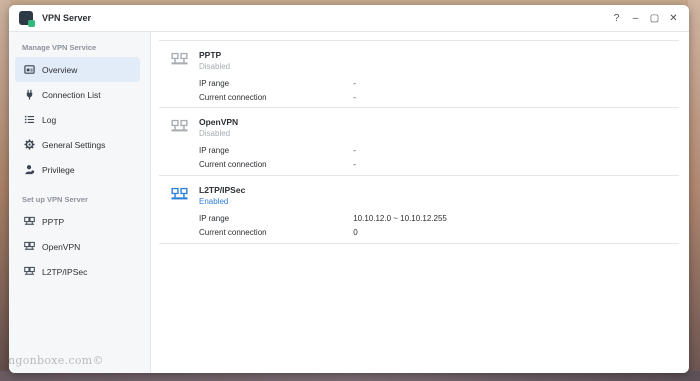  I want to click on sidebar-item-label: L2TP/IPSec, so click(65, 271).